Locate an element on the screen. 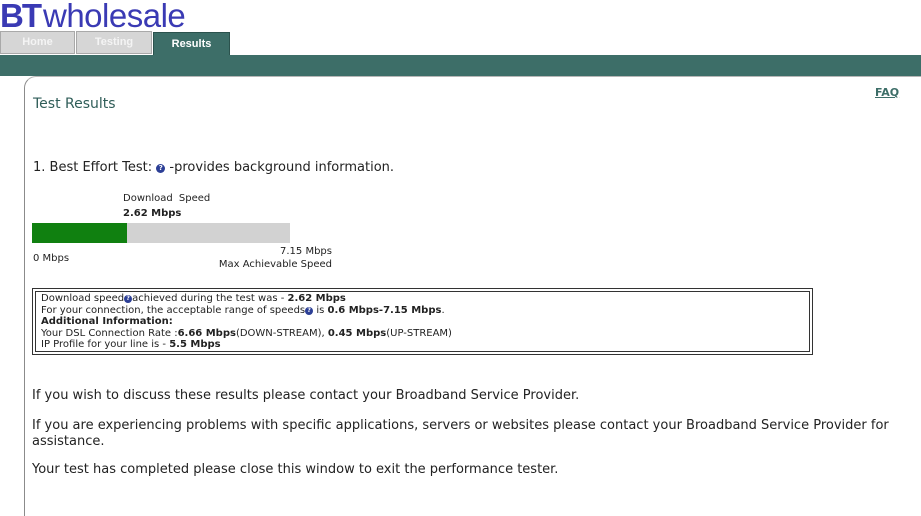 This screenshot has width=921, height=516. speed-min-label: 0 Mbps is located at coordinates (51, 258).